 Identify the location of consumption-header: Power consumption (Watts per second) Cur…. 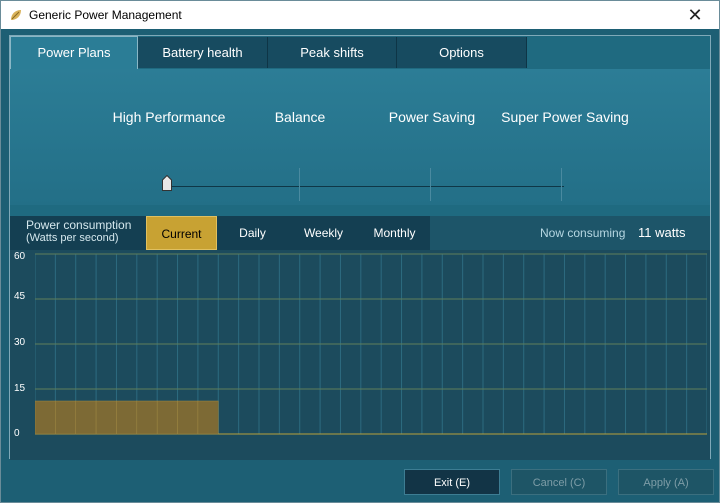
(360, 233).